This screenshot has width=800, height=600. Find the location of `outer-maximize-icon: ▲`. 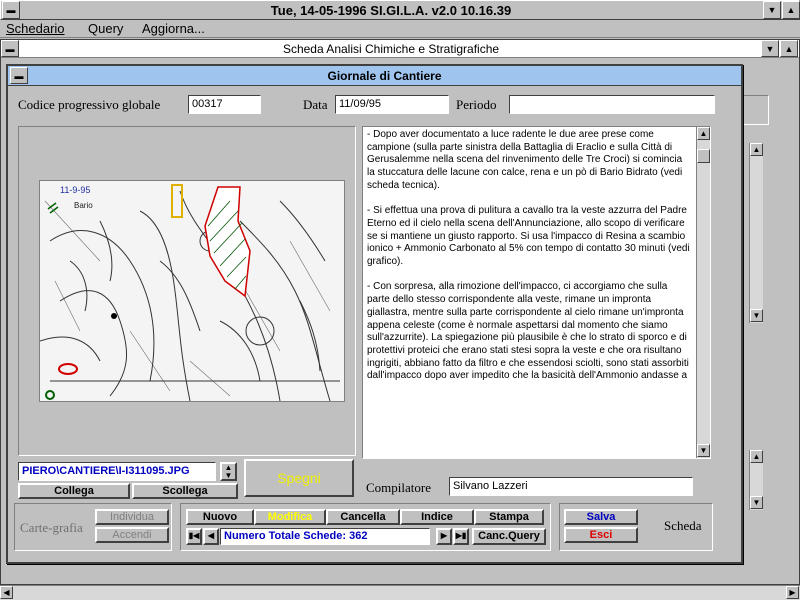

outer-maximize-icon: ▲ is located at coordinates (789, 49).